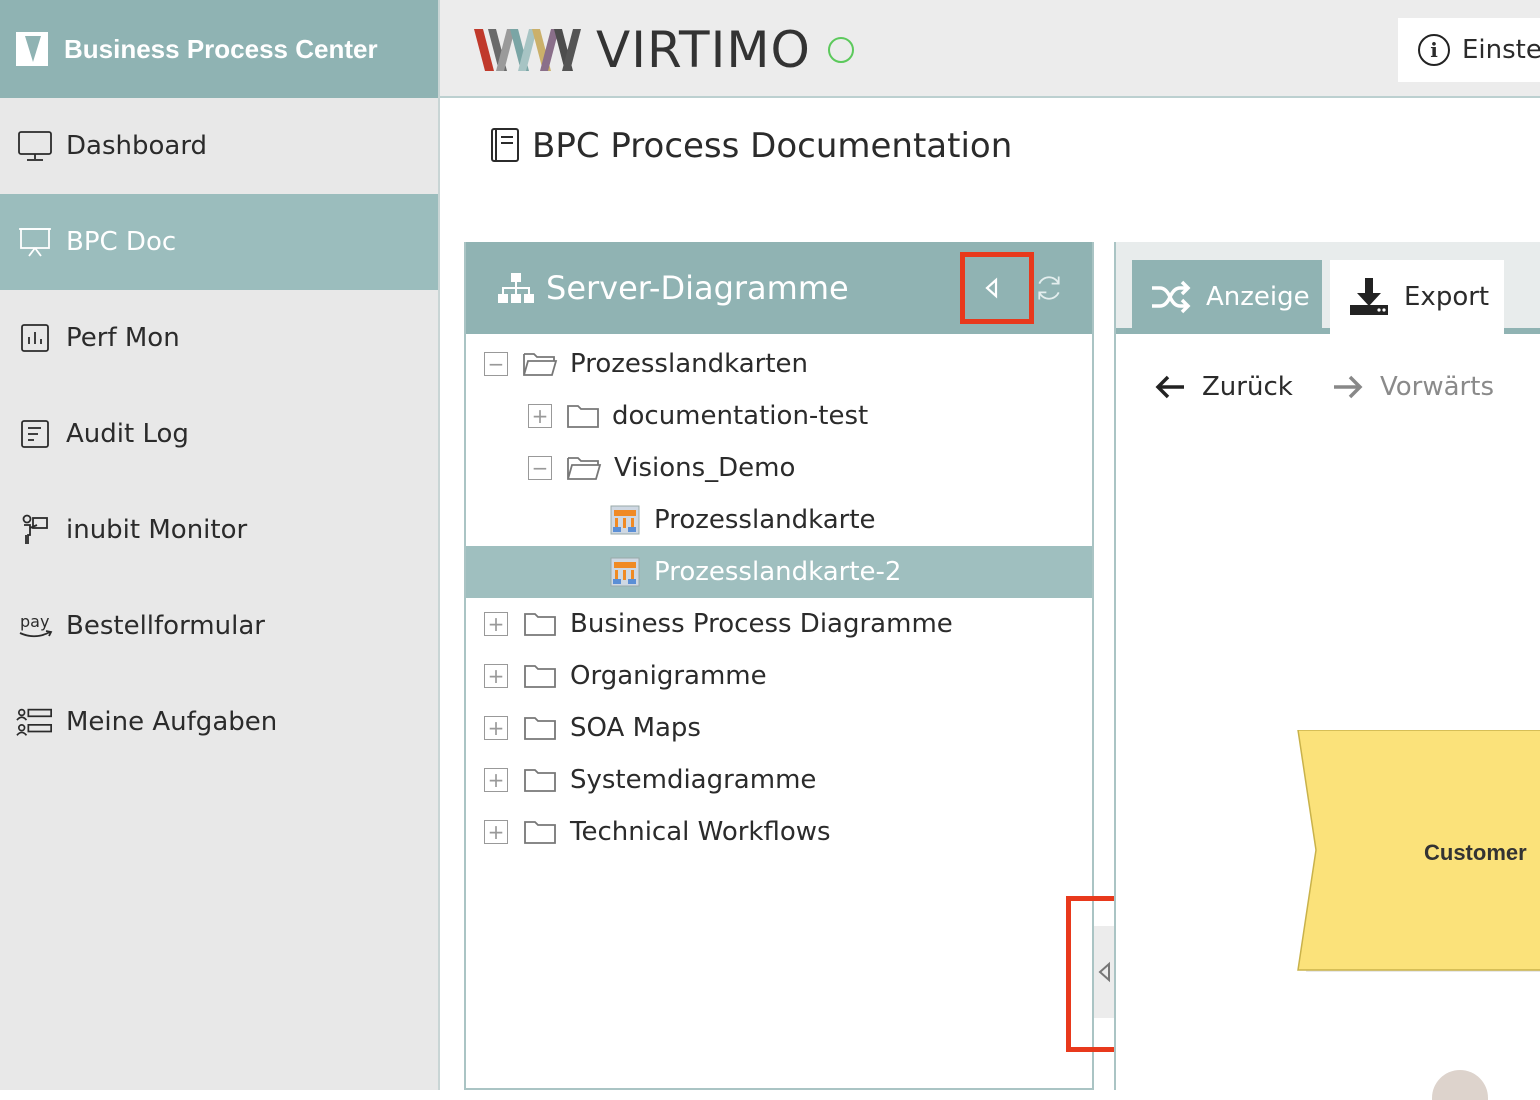 The width and height of the screenshot is (1540, 1100). Describe the element at coordinates (1447, 297) in the screenshot. I see `tab-label: Export` at that location.